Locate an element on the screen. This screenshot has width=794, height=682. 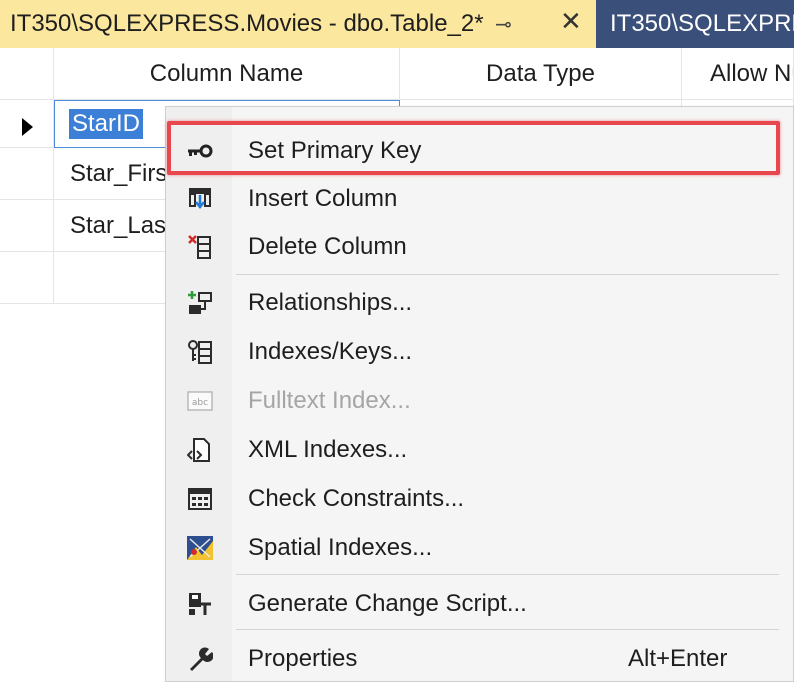
xml-indexes-icon is located at coordinates (200, 450).